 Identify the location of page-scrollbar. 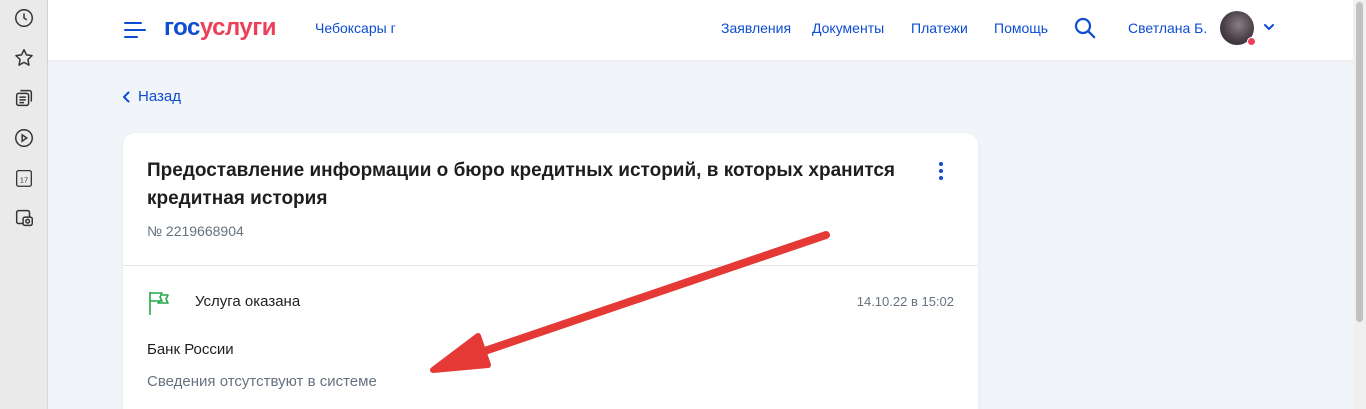
(1359, 204).